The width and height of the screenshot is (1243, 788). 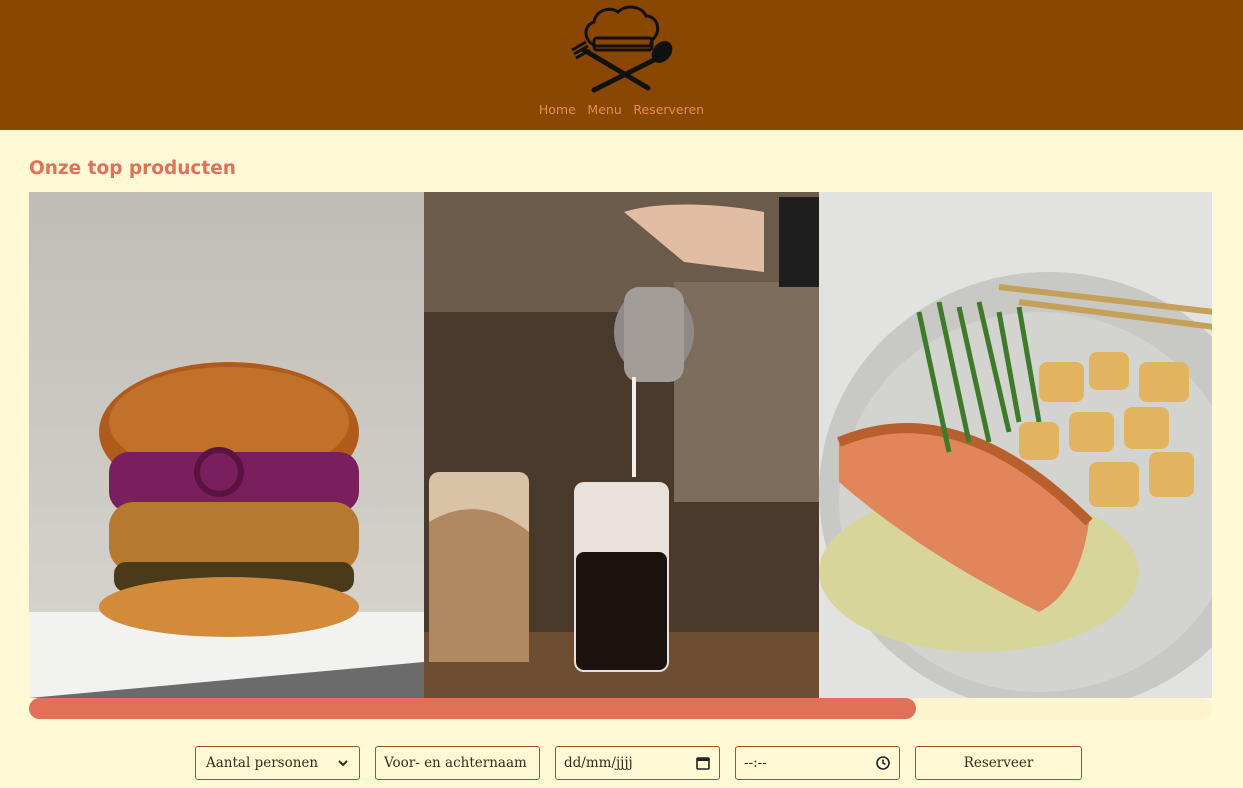 What do you see at coordinates (883, 763) in the screenshot?
I see `clock-icon` at bounding box center [883, 763].